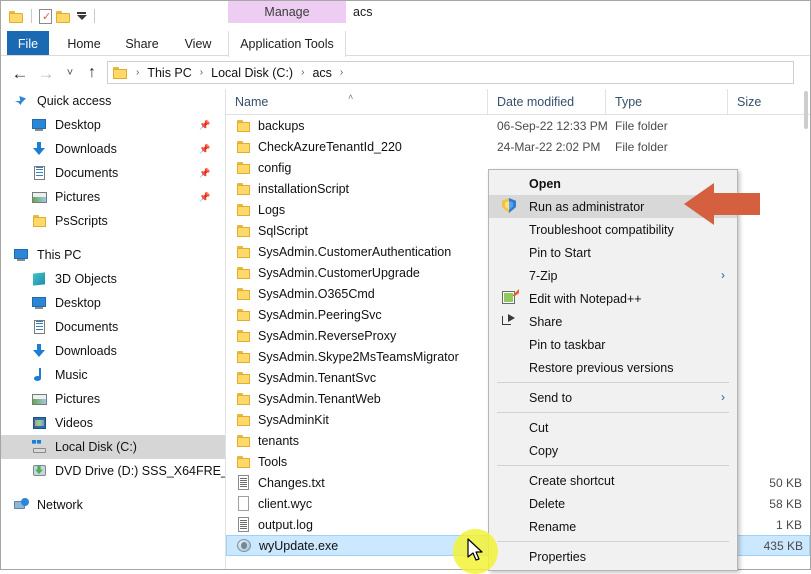 The width and height of the screenshot is (811, 574). I want to click on file-name-cell: SysAdminKit, so click(282, 419).